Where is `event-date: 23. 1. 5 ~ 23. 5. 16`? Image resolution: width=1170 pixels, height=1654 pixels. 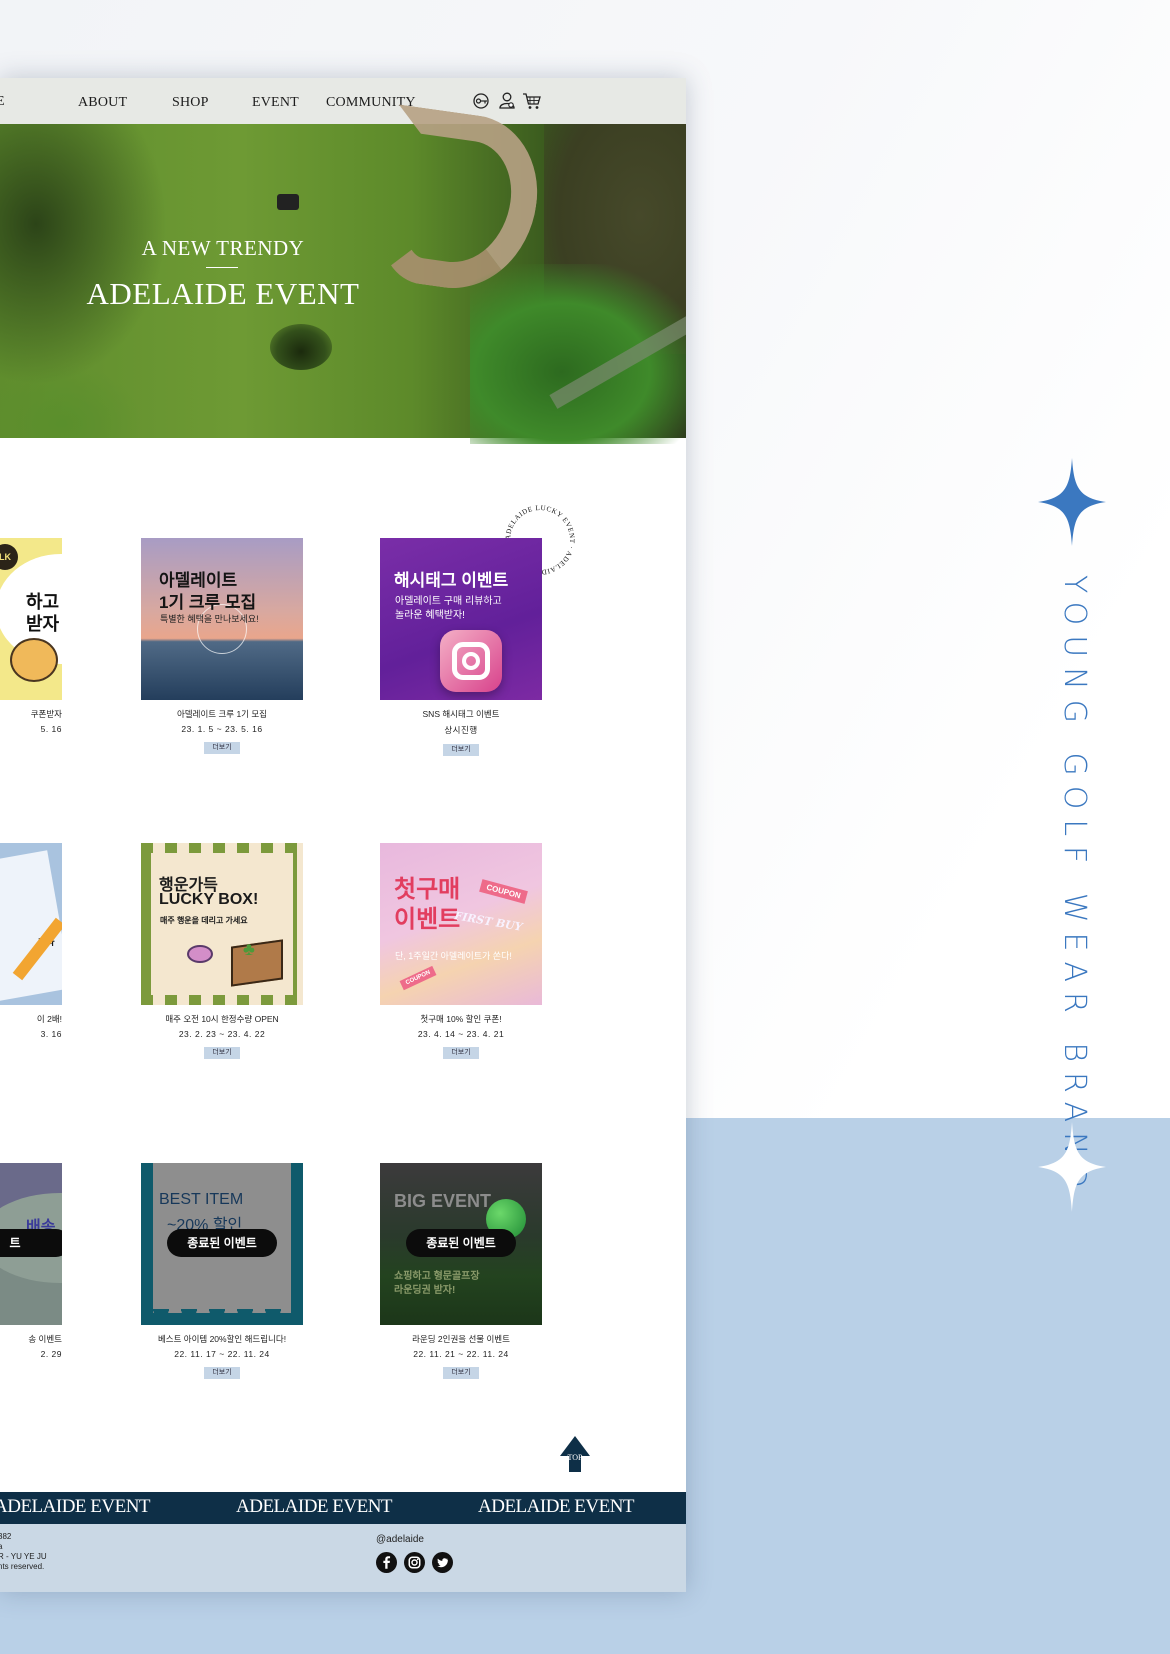 event-date: 23. 1. 5 ~ 23. 5. 16 is located at coordinates (222, 729).